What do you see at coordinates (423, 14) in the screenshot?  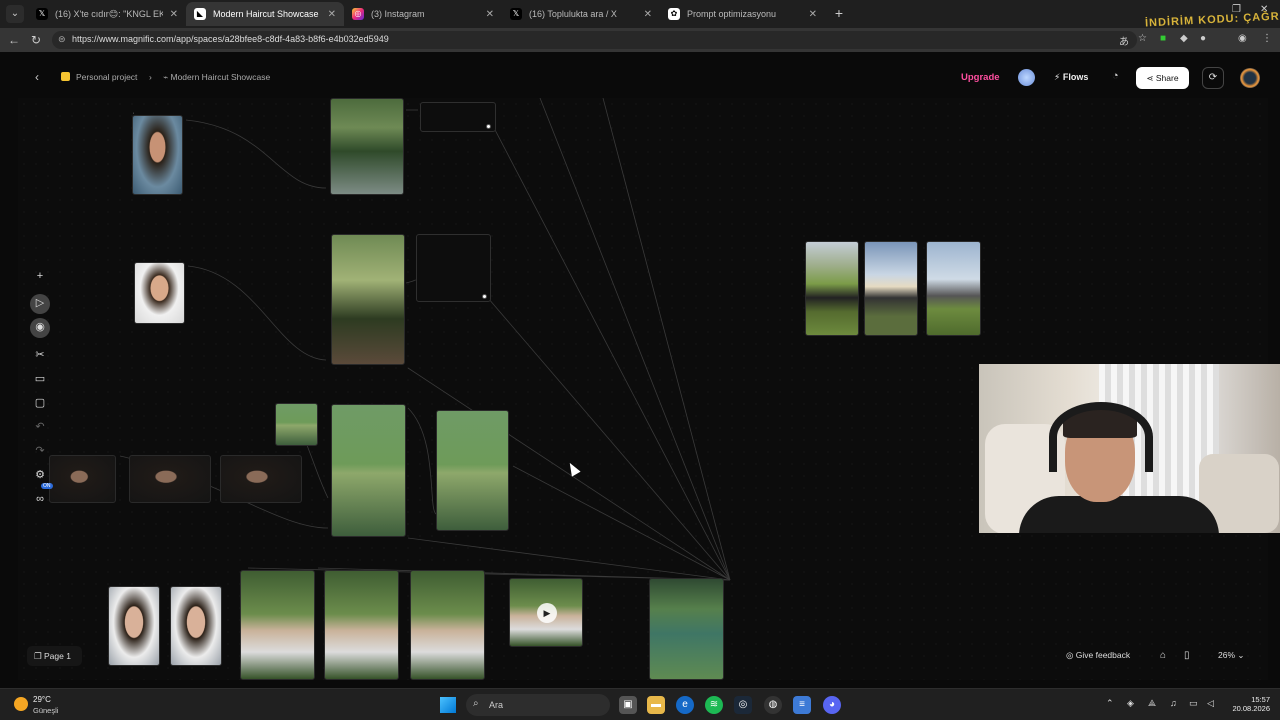 I see `browser-tab: ◎ (3) Instagram ✕` at bounding box center [423, 14].